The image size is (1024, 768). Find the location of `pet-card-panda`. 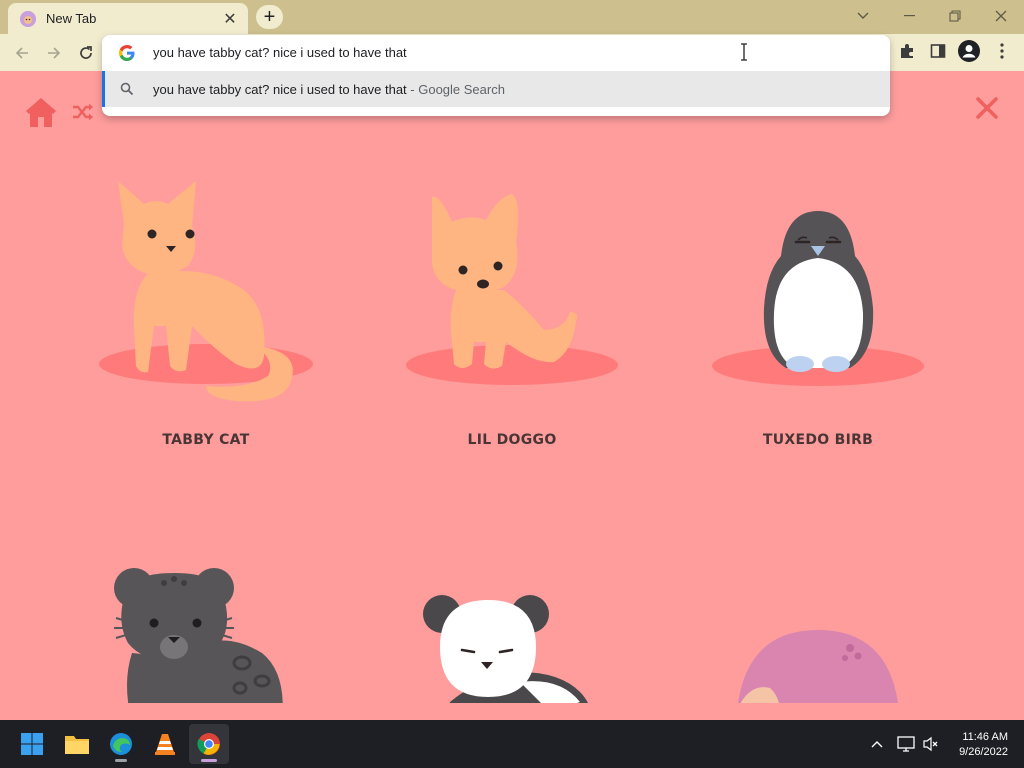

pet-card-panda is located at coordinates (510, 647).